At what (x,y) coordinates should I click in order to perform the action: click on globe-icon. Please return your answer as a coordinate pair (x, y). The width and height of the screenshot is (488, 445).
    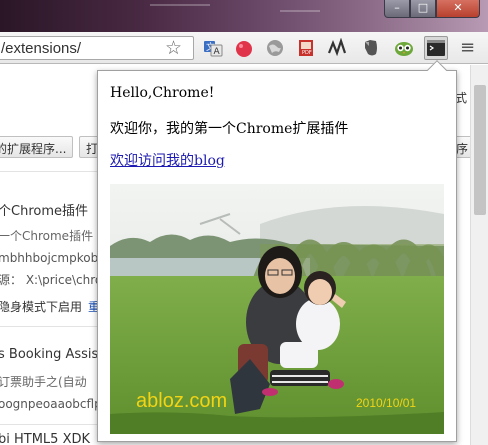
    Looking at the image, I should click on (275, 48).